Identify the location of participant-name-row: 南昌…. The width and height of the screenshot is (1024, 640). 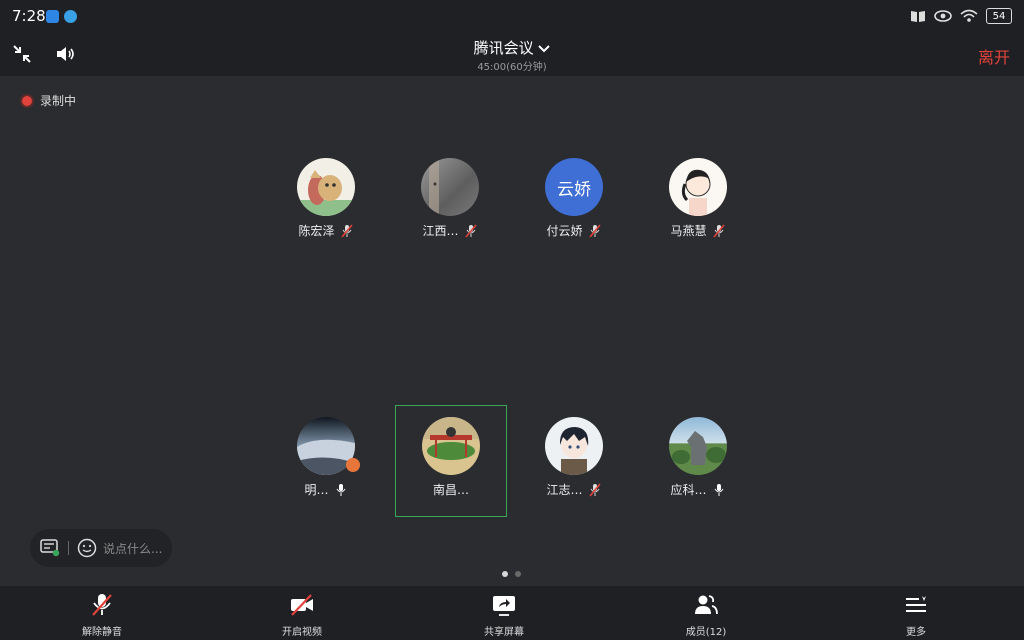
(451, 489).